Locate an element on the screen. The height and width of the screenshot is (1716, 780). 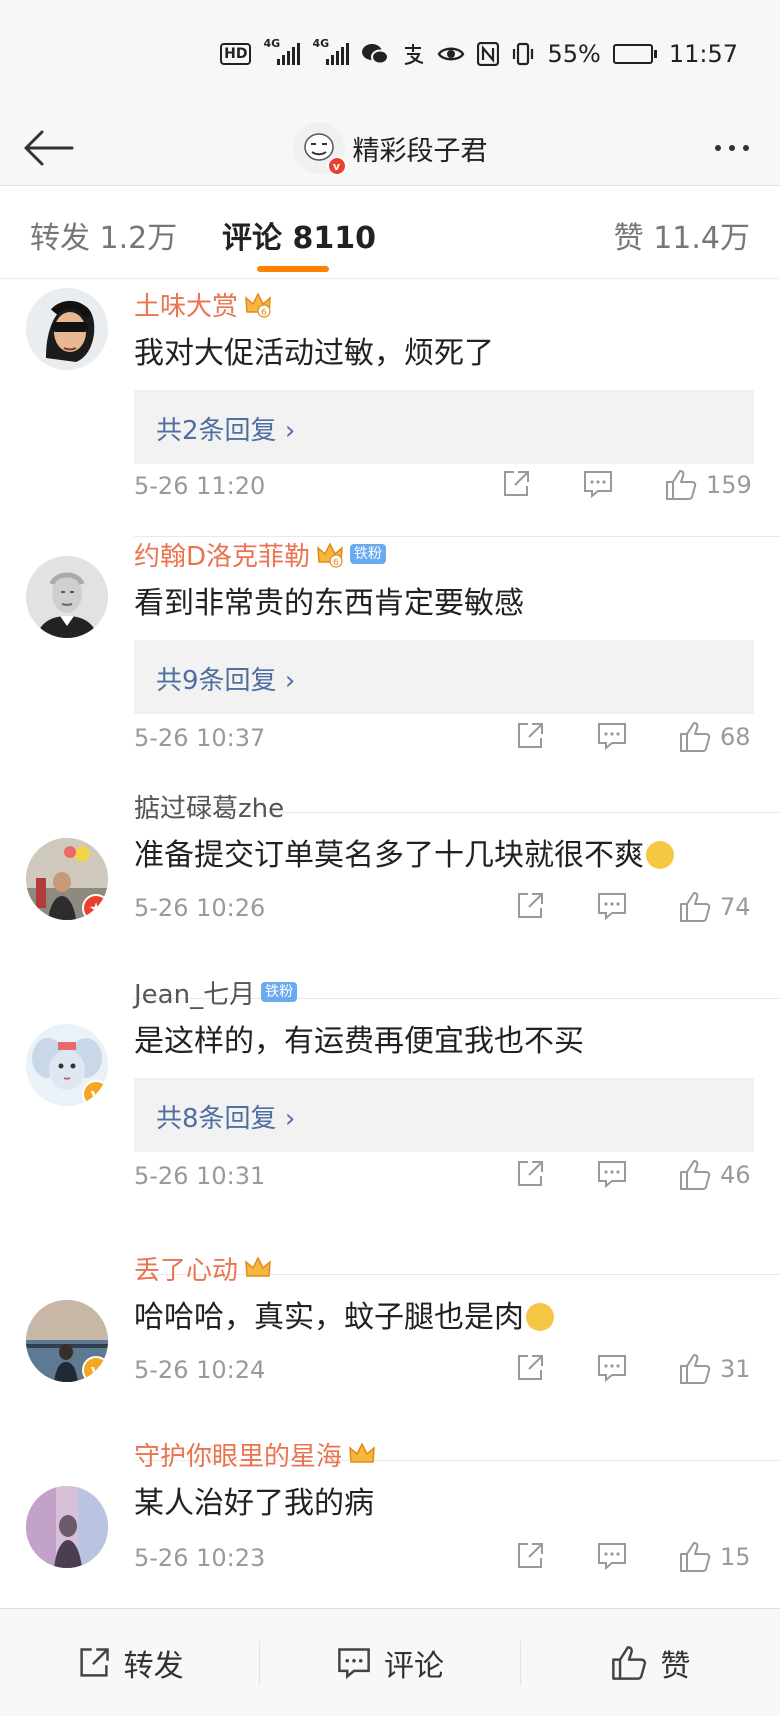
like-button: 159 is located at coordinates (708, 485).